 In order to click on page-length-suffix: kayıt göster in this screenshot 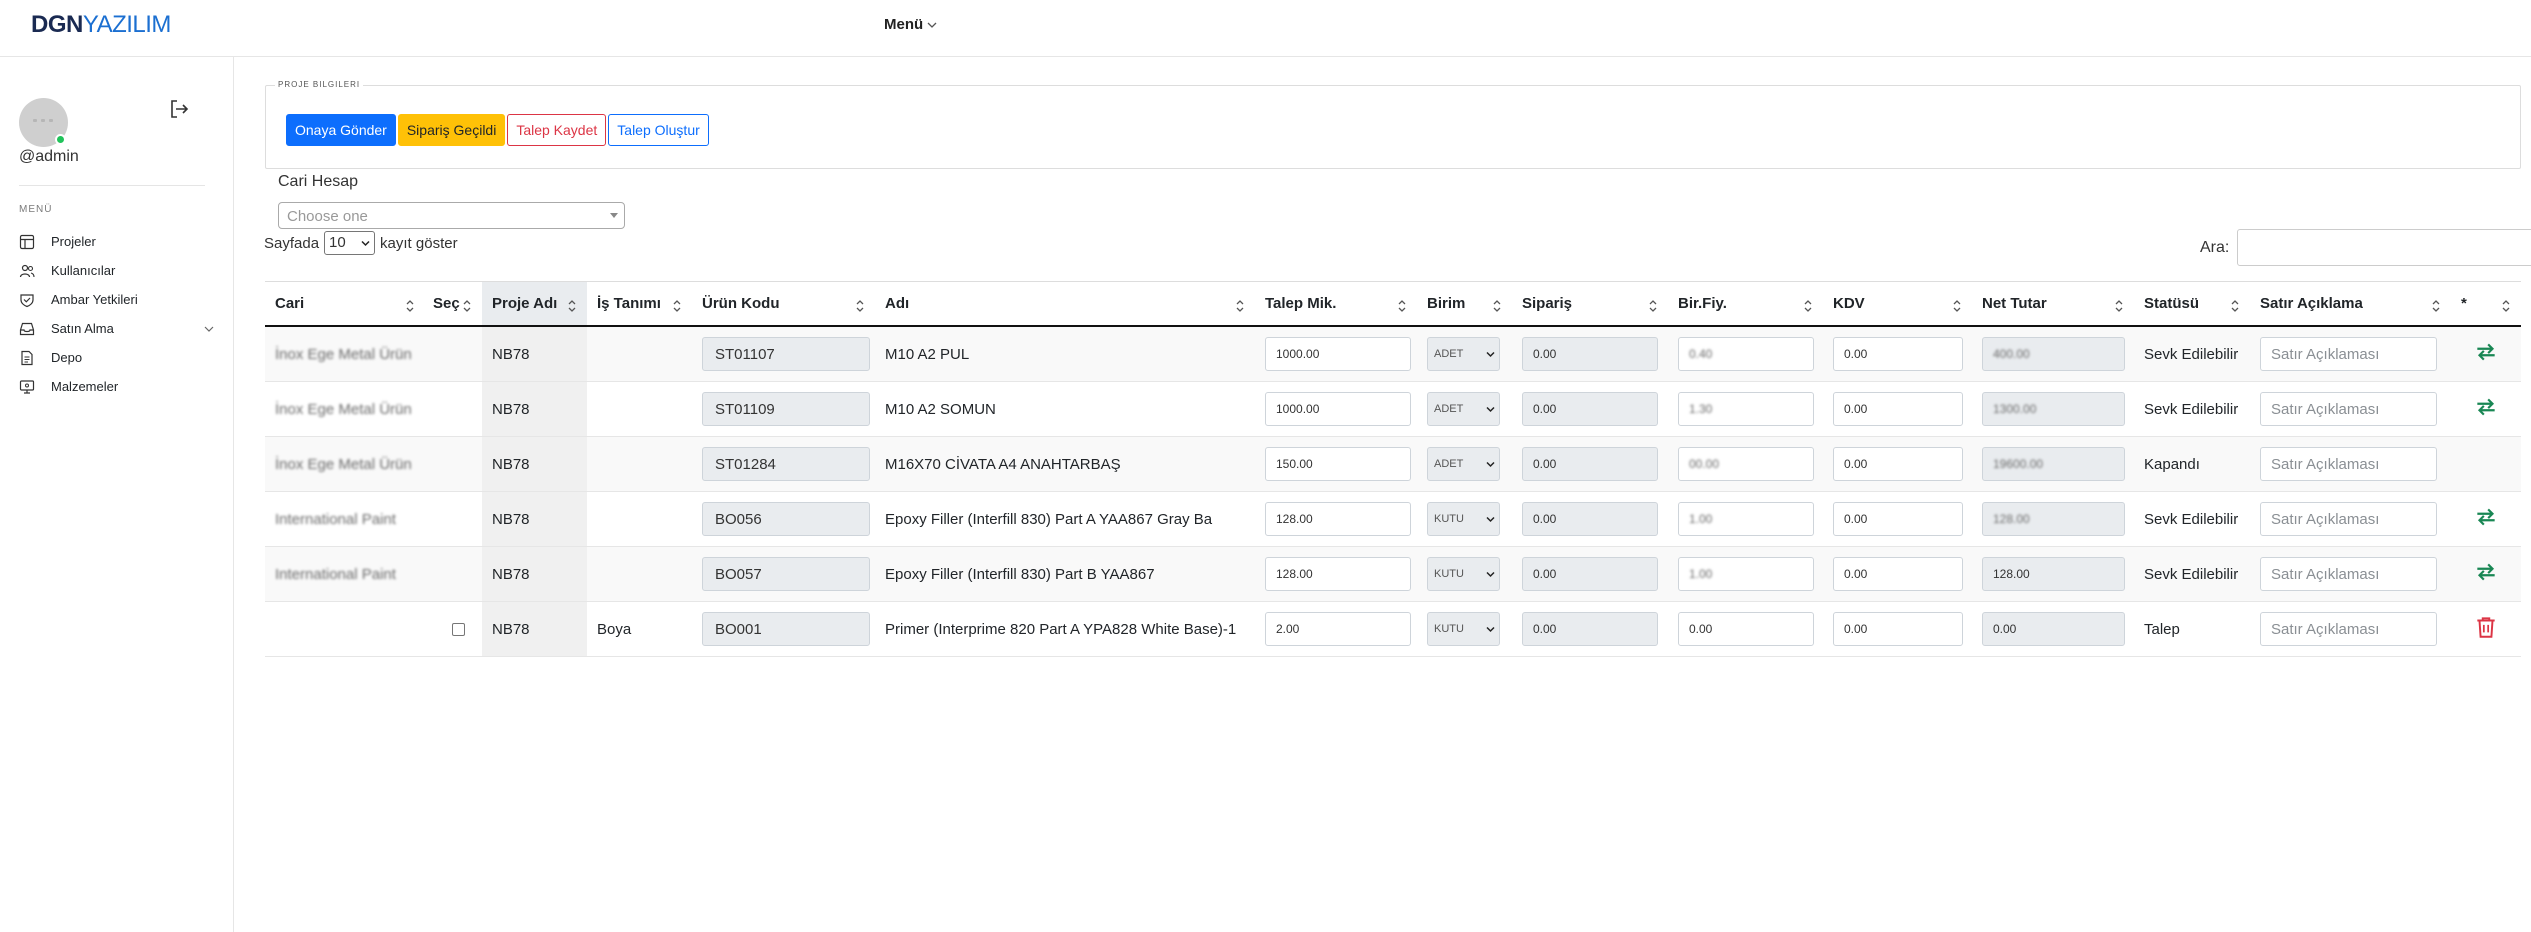, I will do `click(419, 243)`.